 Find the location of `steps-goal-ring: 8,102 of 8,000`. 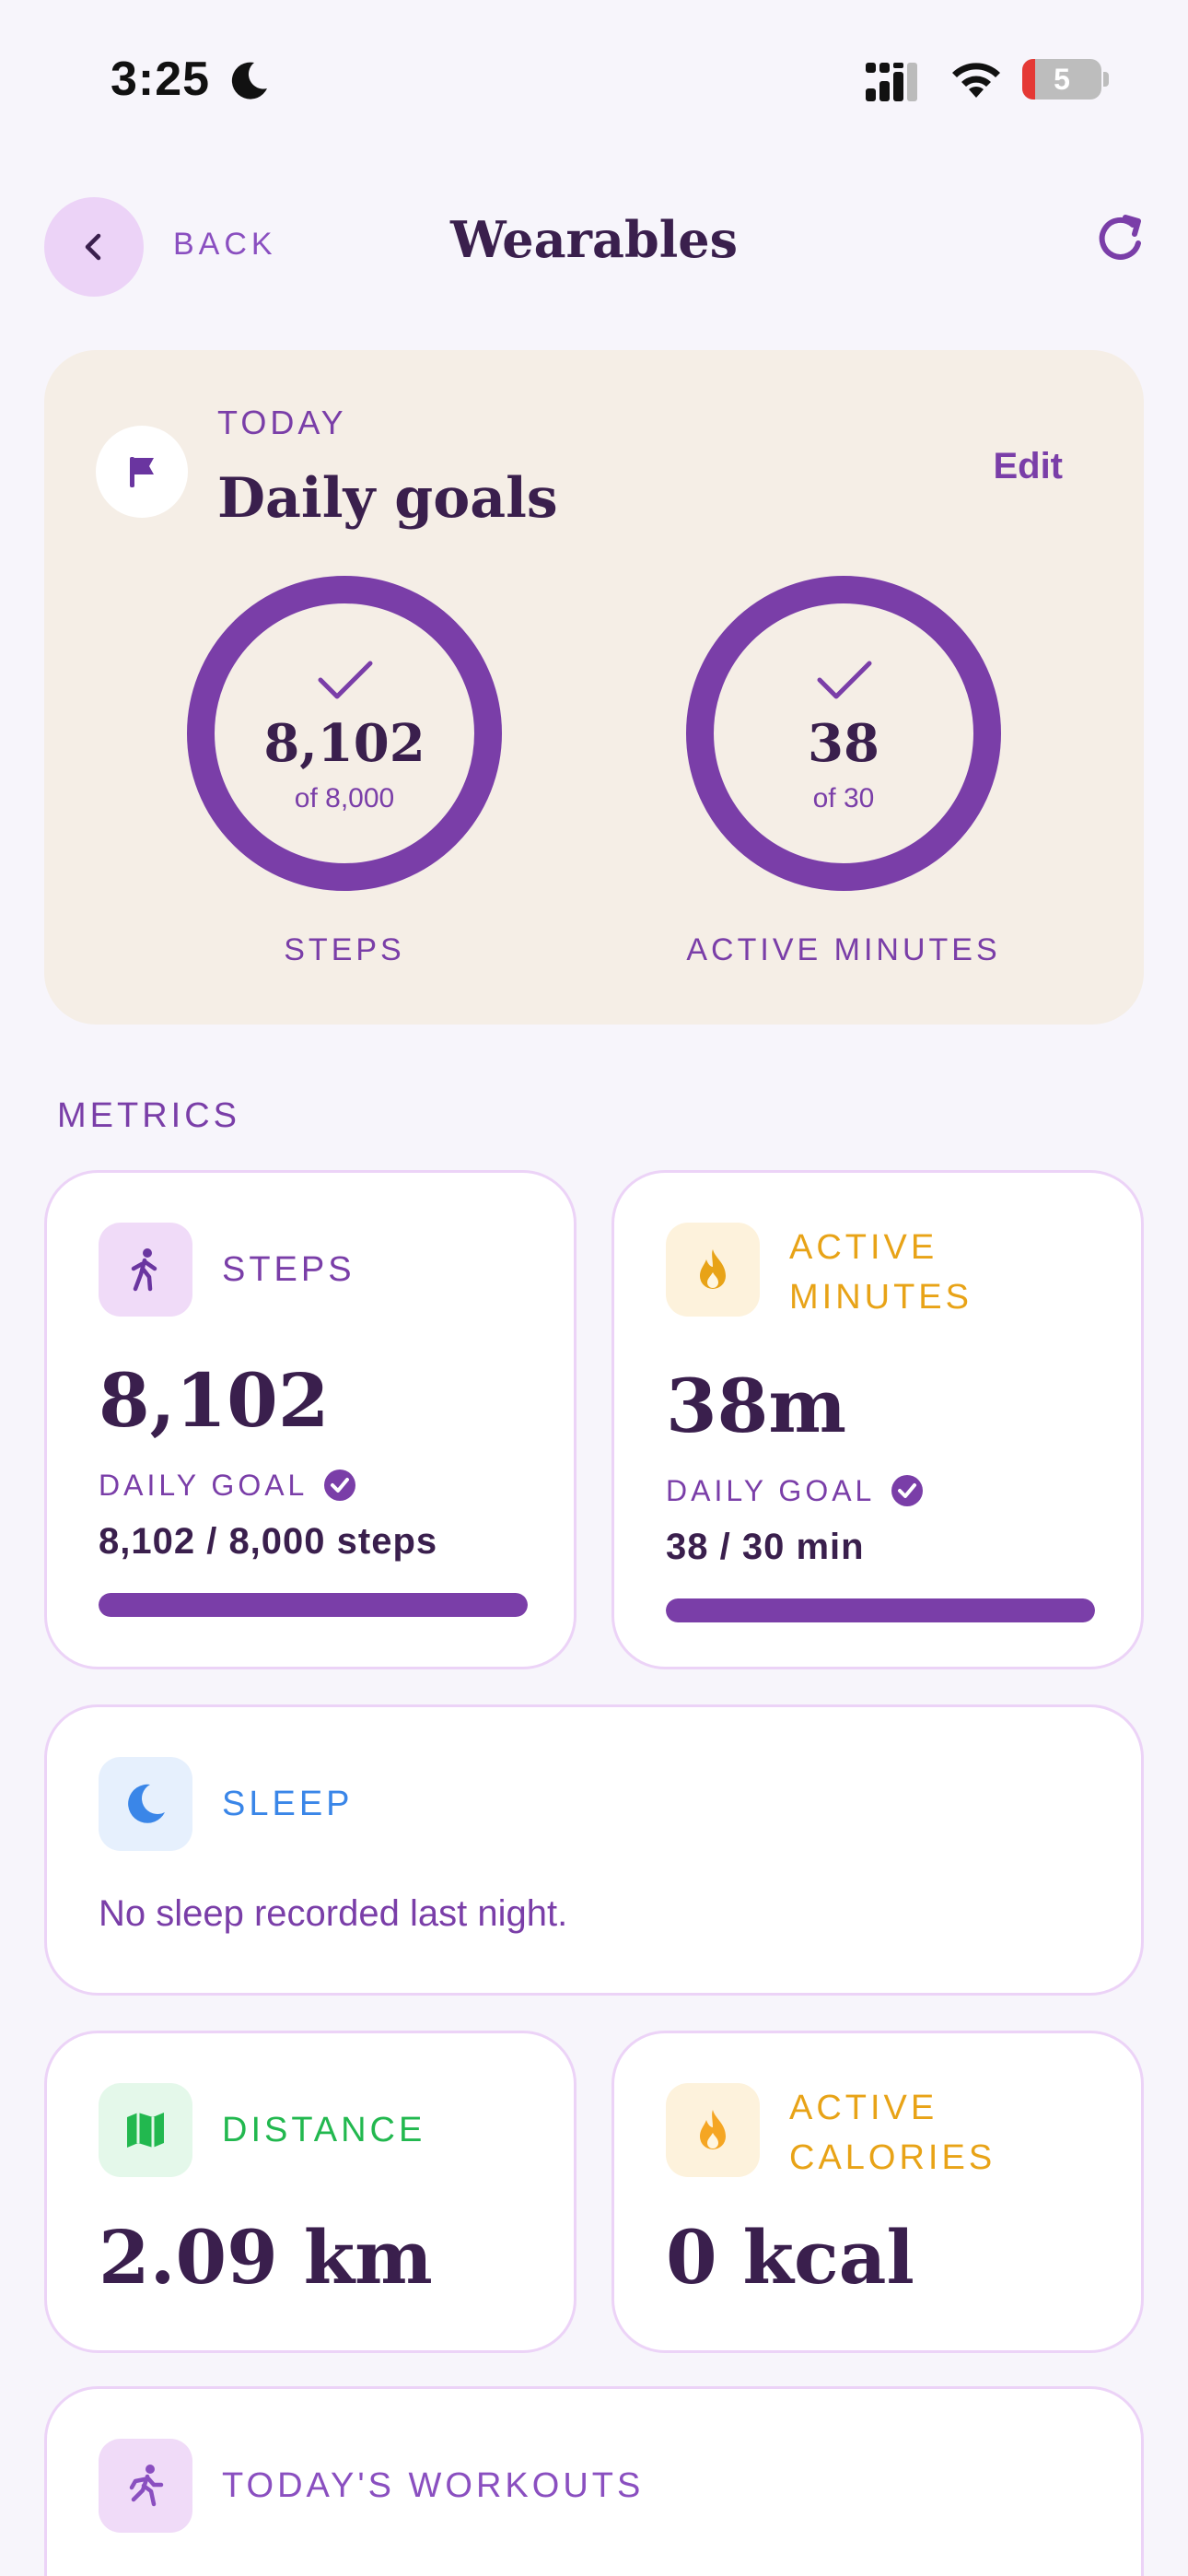

steps-goal-ring: 8,102 of 8,000 is located at coordinates (344, 733).